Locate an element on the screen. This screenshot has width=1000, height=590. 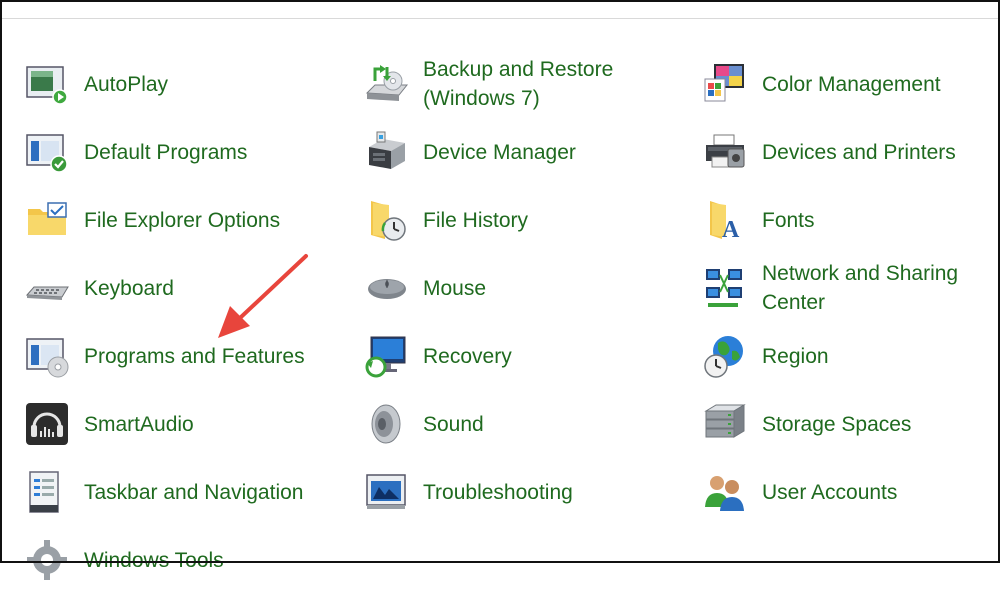
item-label: Region is located at coordinates (795, 356).